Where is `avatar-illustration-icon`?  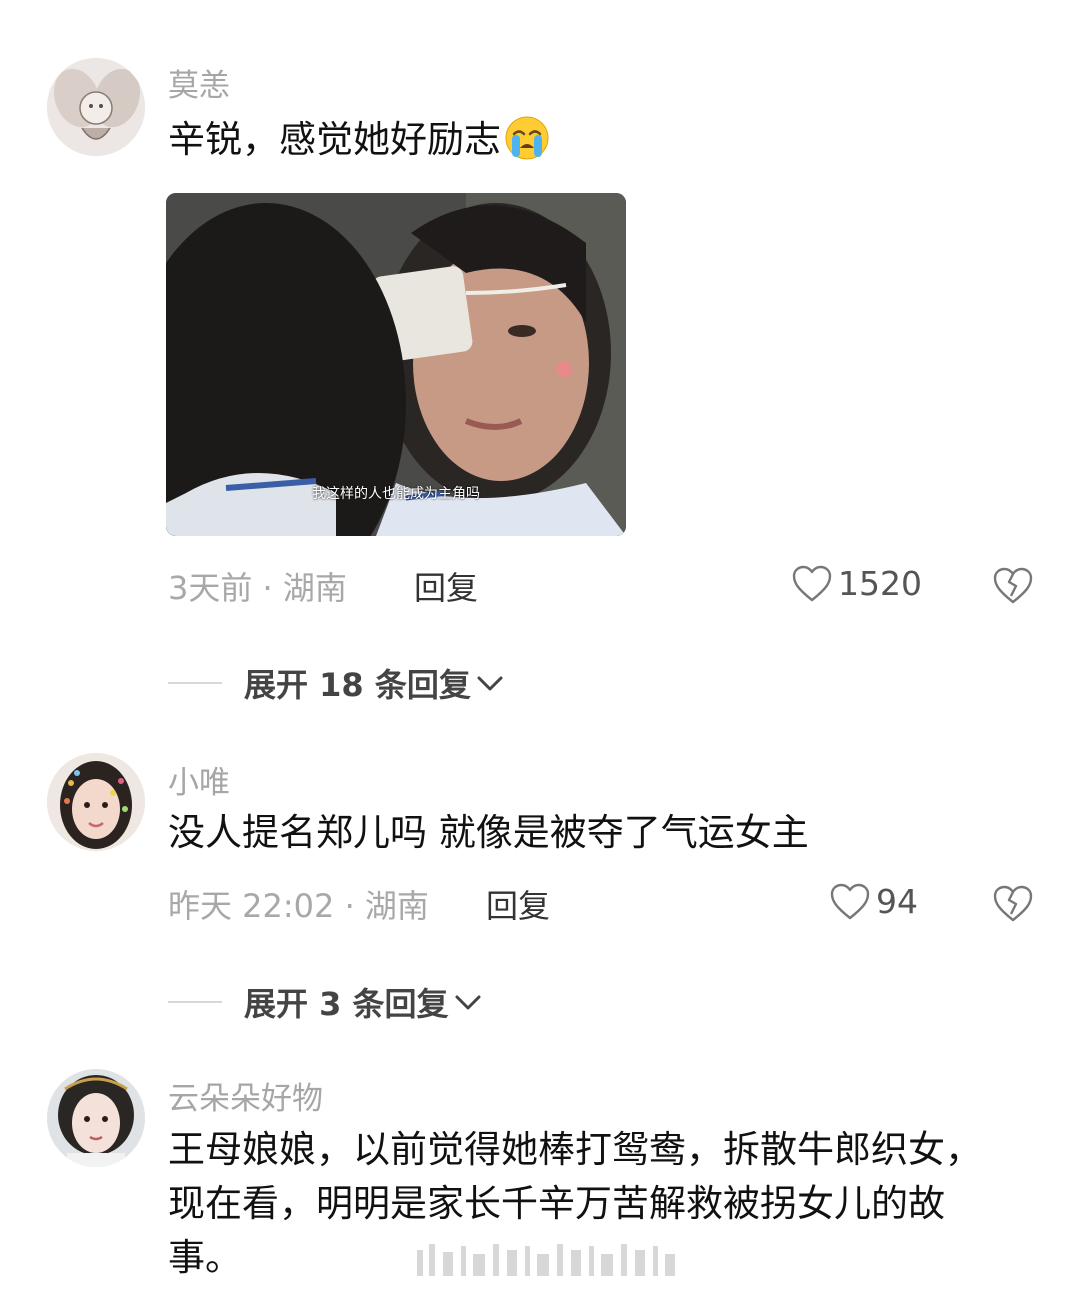 avatar-illustration-icon is located at coordinates (96, 107).